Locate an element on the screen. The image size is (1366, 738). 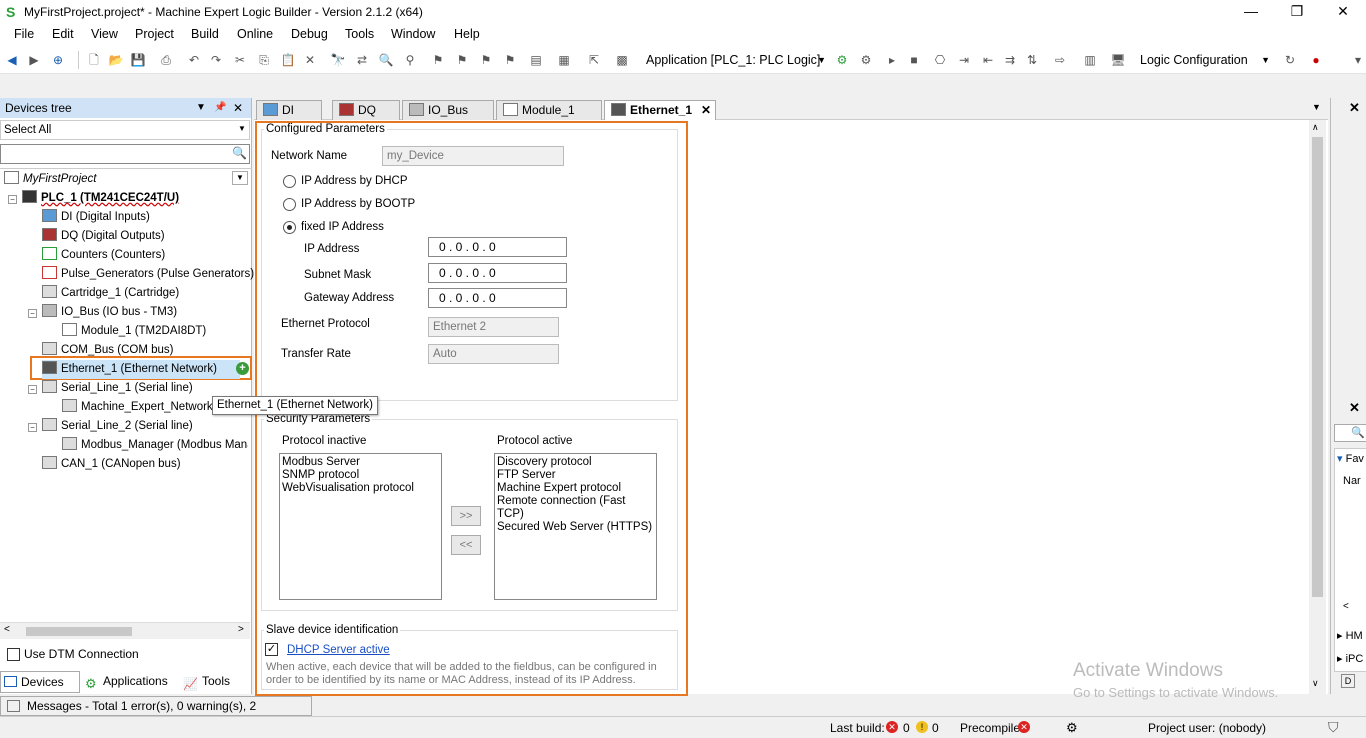
tree-item-cartridge: Cartridge_1 (Cartridge) is located at coordinates (110, 293).